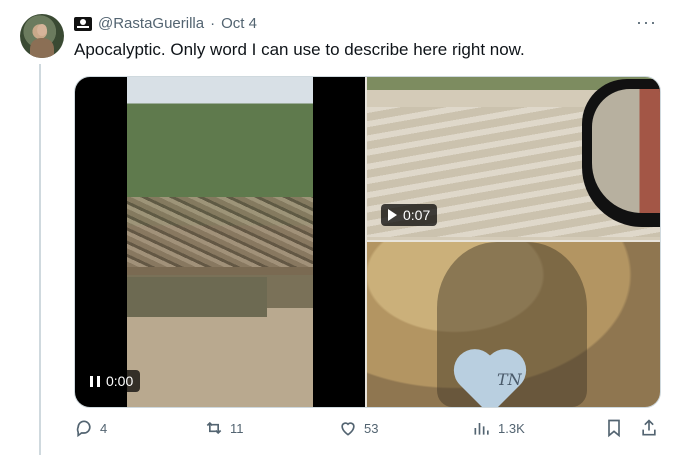 The height and width of the screenshot is (455, 676). I want to click on views-button: 1.3K, so click(498, 428).